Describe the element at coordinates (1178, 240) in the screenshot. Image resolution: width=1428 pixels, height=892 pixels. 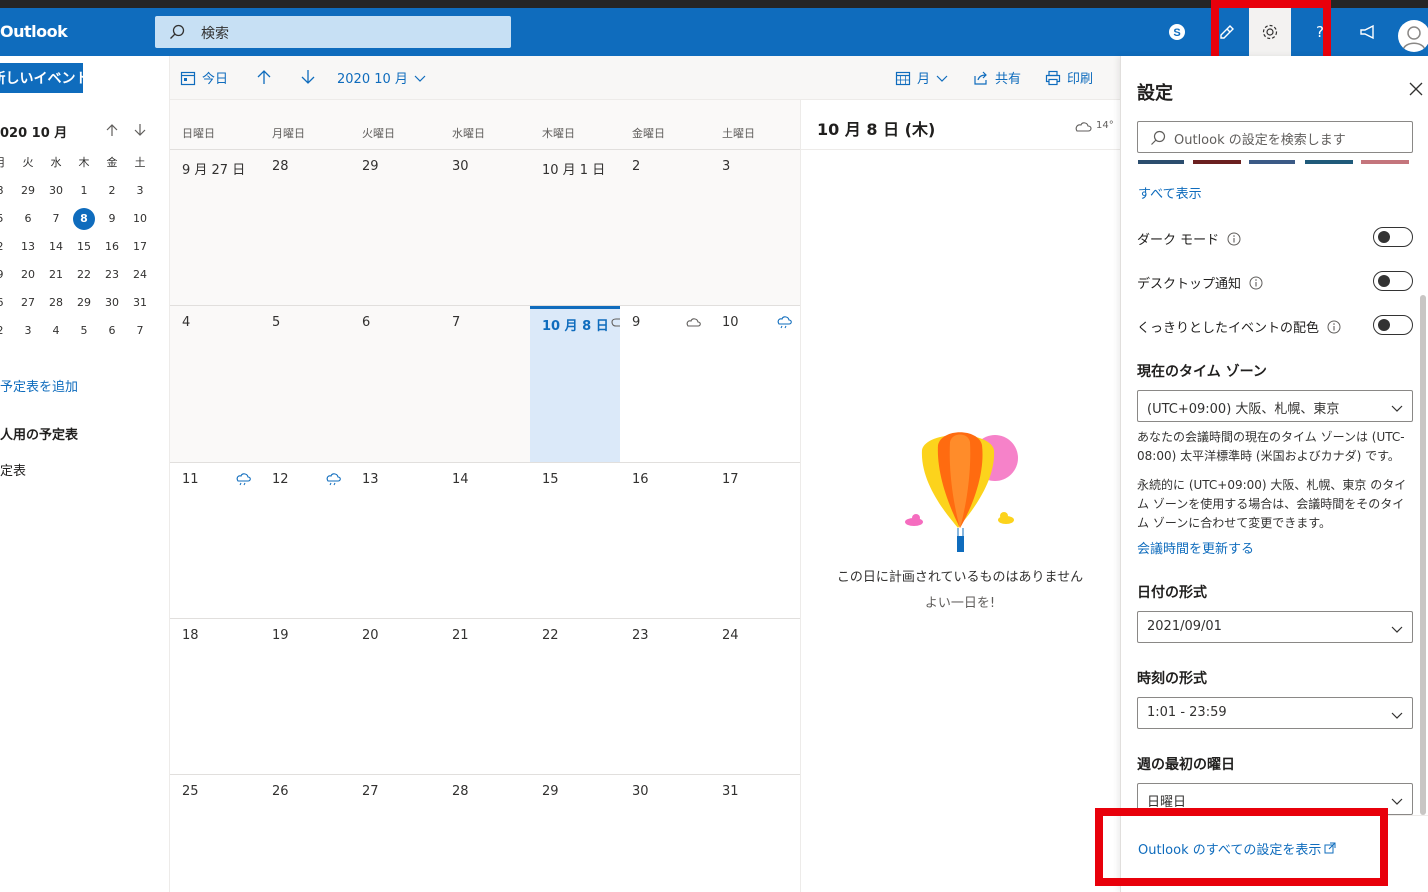
I see `dark-mode-text: ダーク モード` at that location.